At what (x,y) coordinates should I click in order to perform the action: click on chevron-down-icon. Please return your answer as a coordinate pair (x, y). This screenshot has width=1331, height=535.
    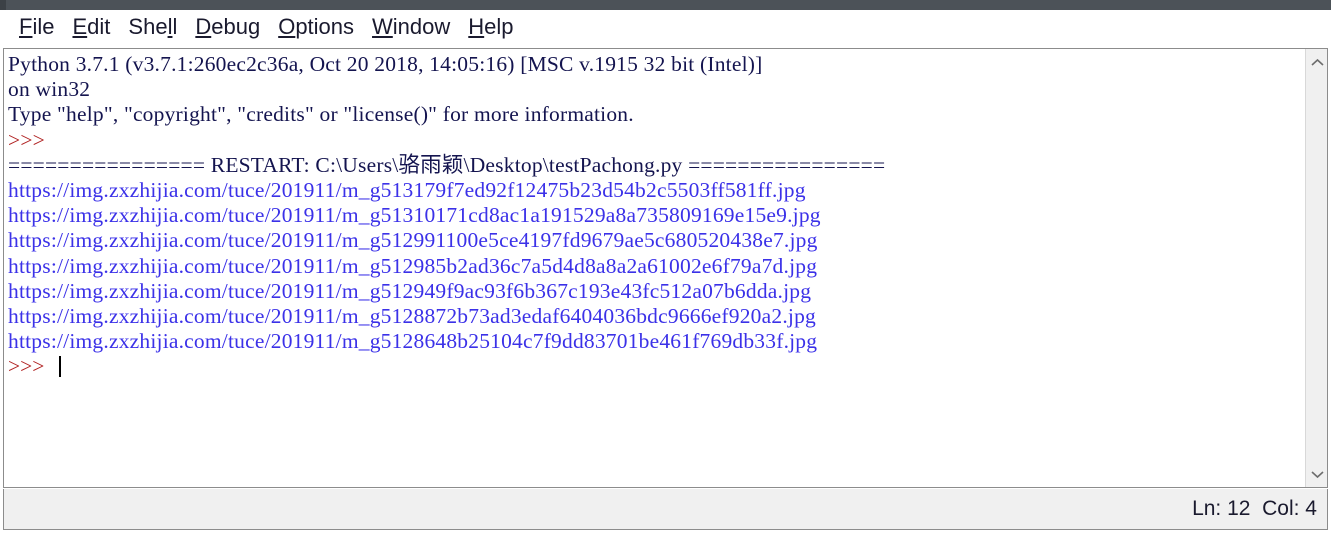
    Looking at the image, I should click on (1317, 474).